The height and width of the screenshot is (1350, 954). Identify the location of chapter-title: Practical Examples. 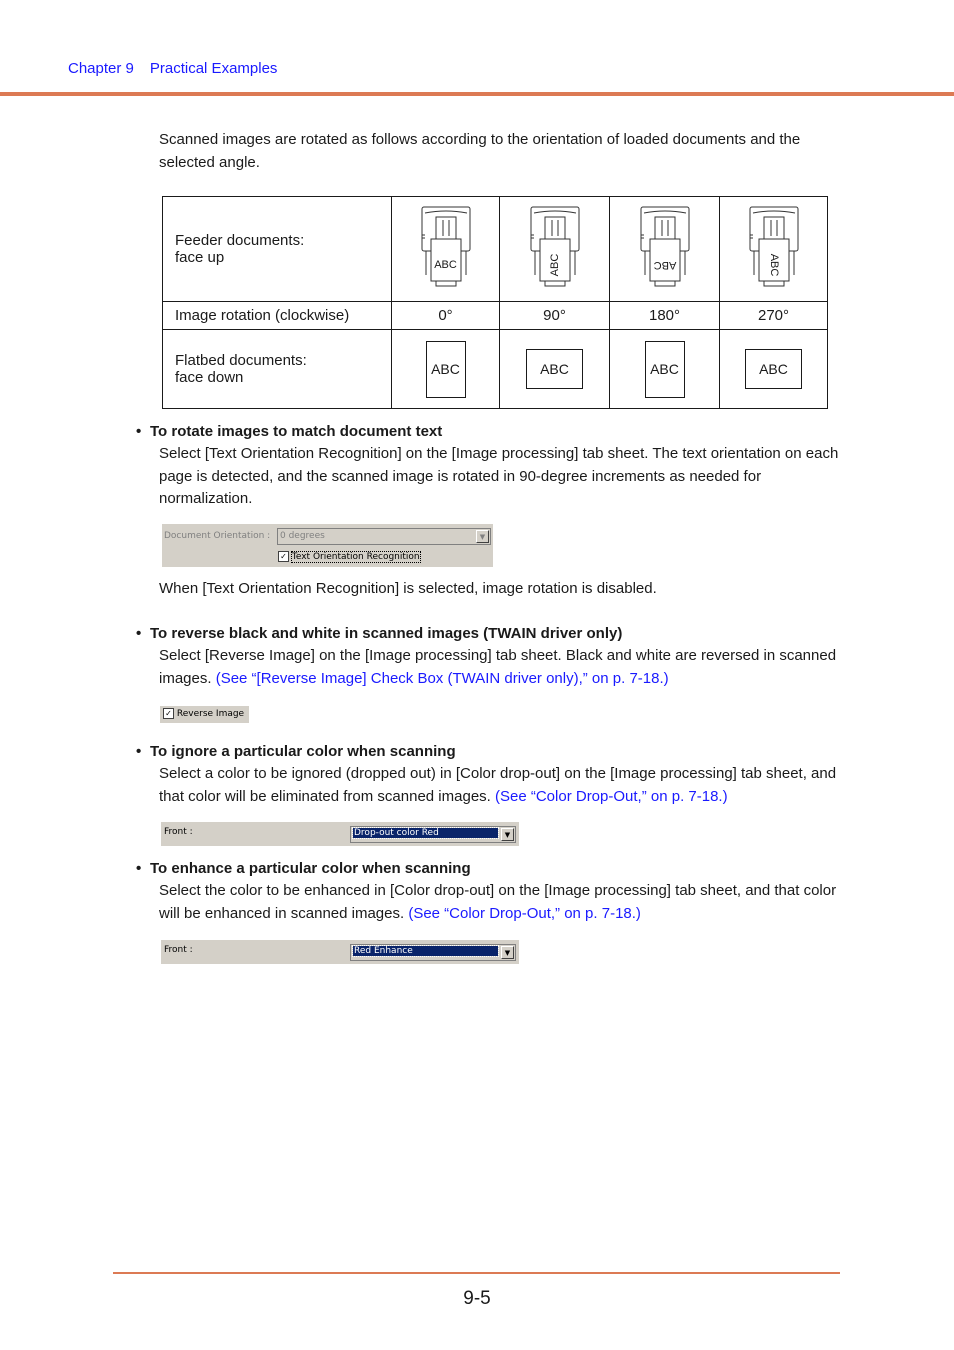
(214, 68).